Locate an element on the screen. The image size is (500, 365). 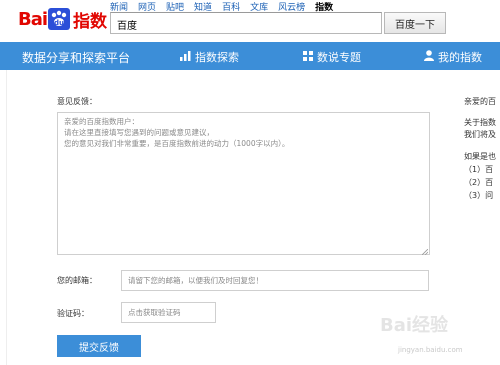
placeholder-line: 亲爱的百度指数用户： is located at coordinates (101, 121).